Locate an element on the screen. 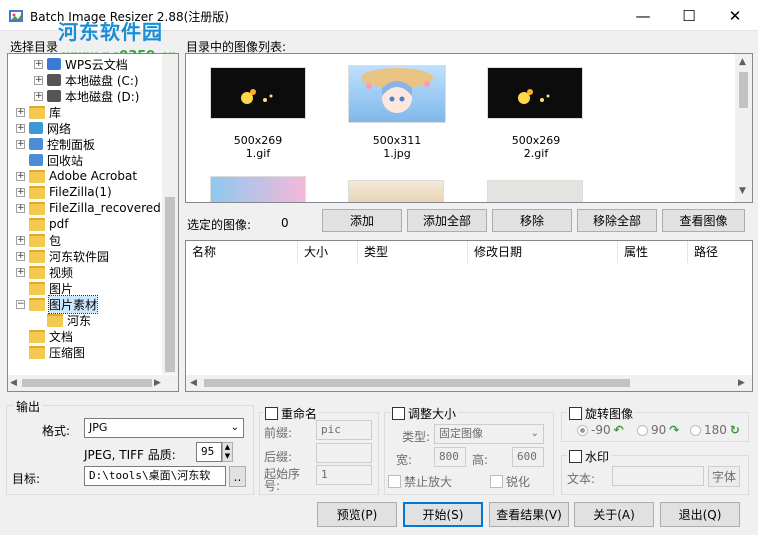  tree-item: + 控制面板 is located at coordinates (55, 144).